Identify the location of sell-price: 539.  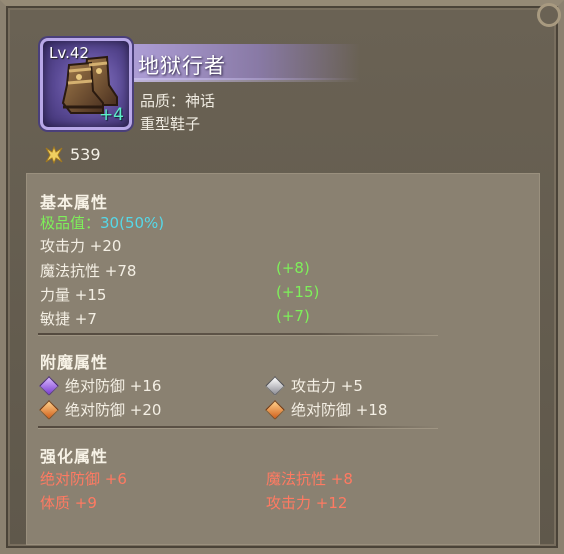
(72, 154).